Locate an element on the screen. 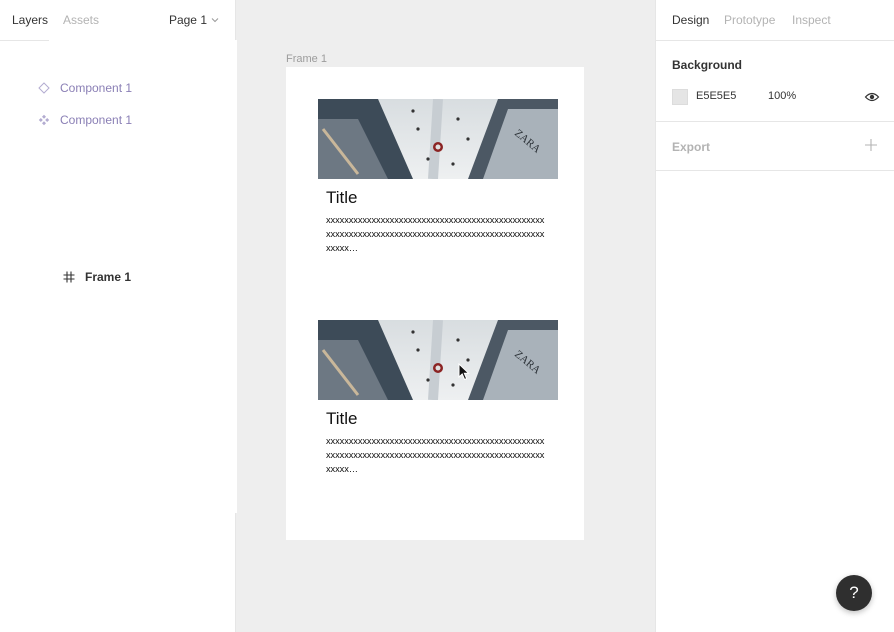 The image size is (894, 632). chevron-down-icon is located at coordinates (215, 20).